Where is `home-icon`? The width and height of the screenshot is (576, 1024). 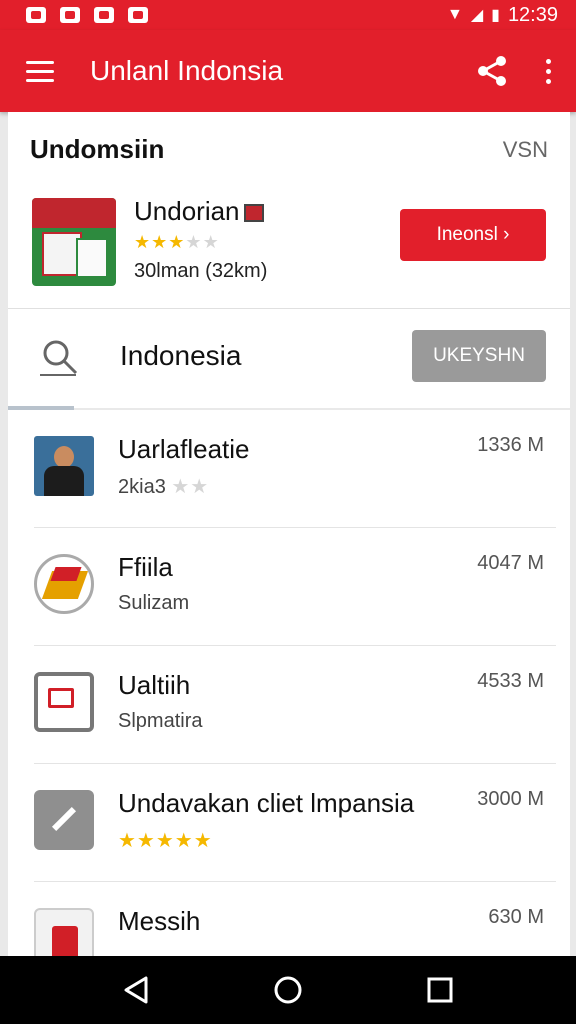
home-icon is located at coordinates (288, 990).